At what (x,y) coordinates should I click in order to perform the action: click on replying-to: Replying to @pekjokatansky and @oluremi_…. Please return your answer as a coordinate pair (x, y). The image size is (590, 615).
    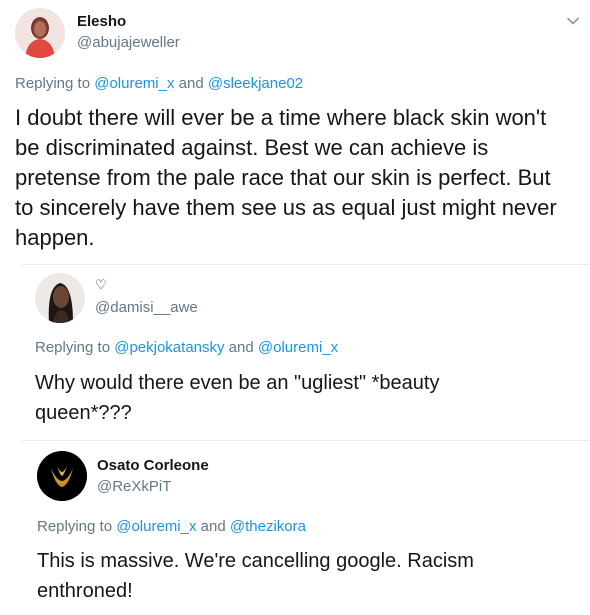
    Looking at the image, I should click on (186, 347).